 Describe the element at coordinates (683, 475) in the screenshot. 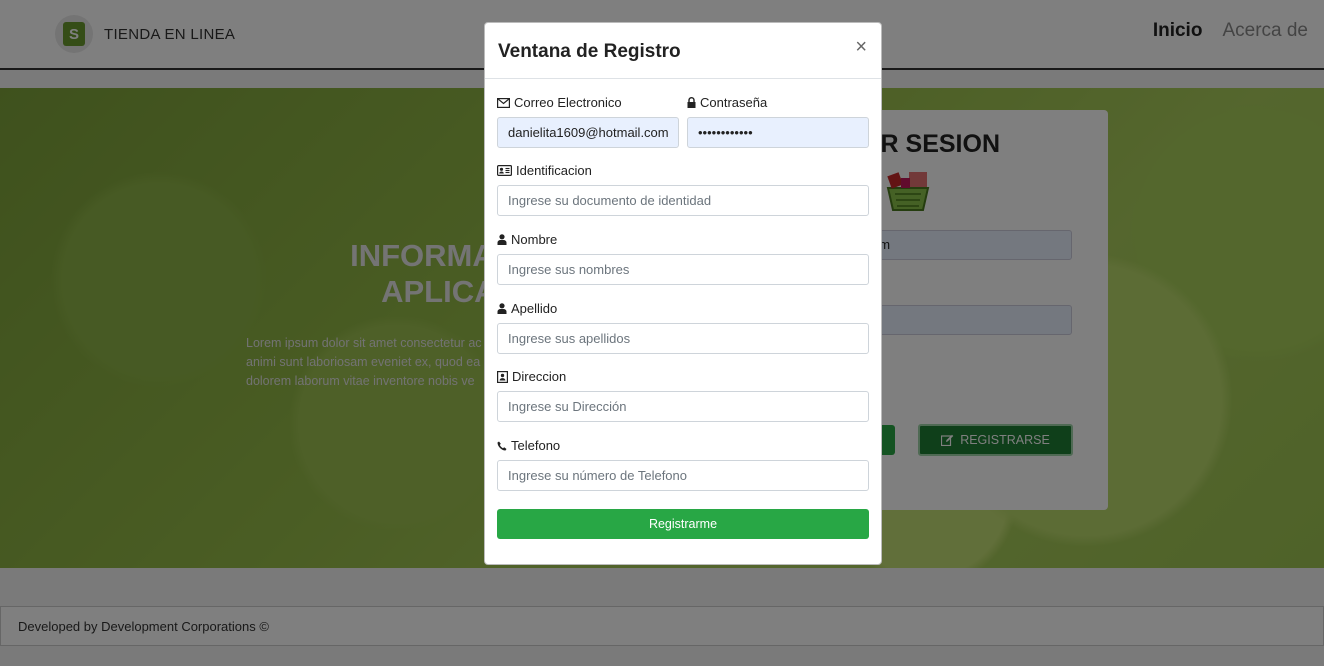

I see `phone-field` at that location.